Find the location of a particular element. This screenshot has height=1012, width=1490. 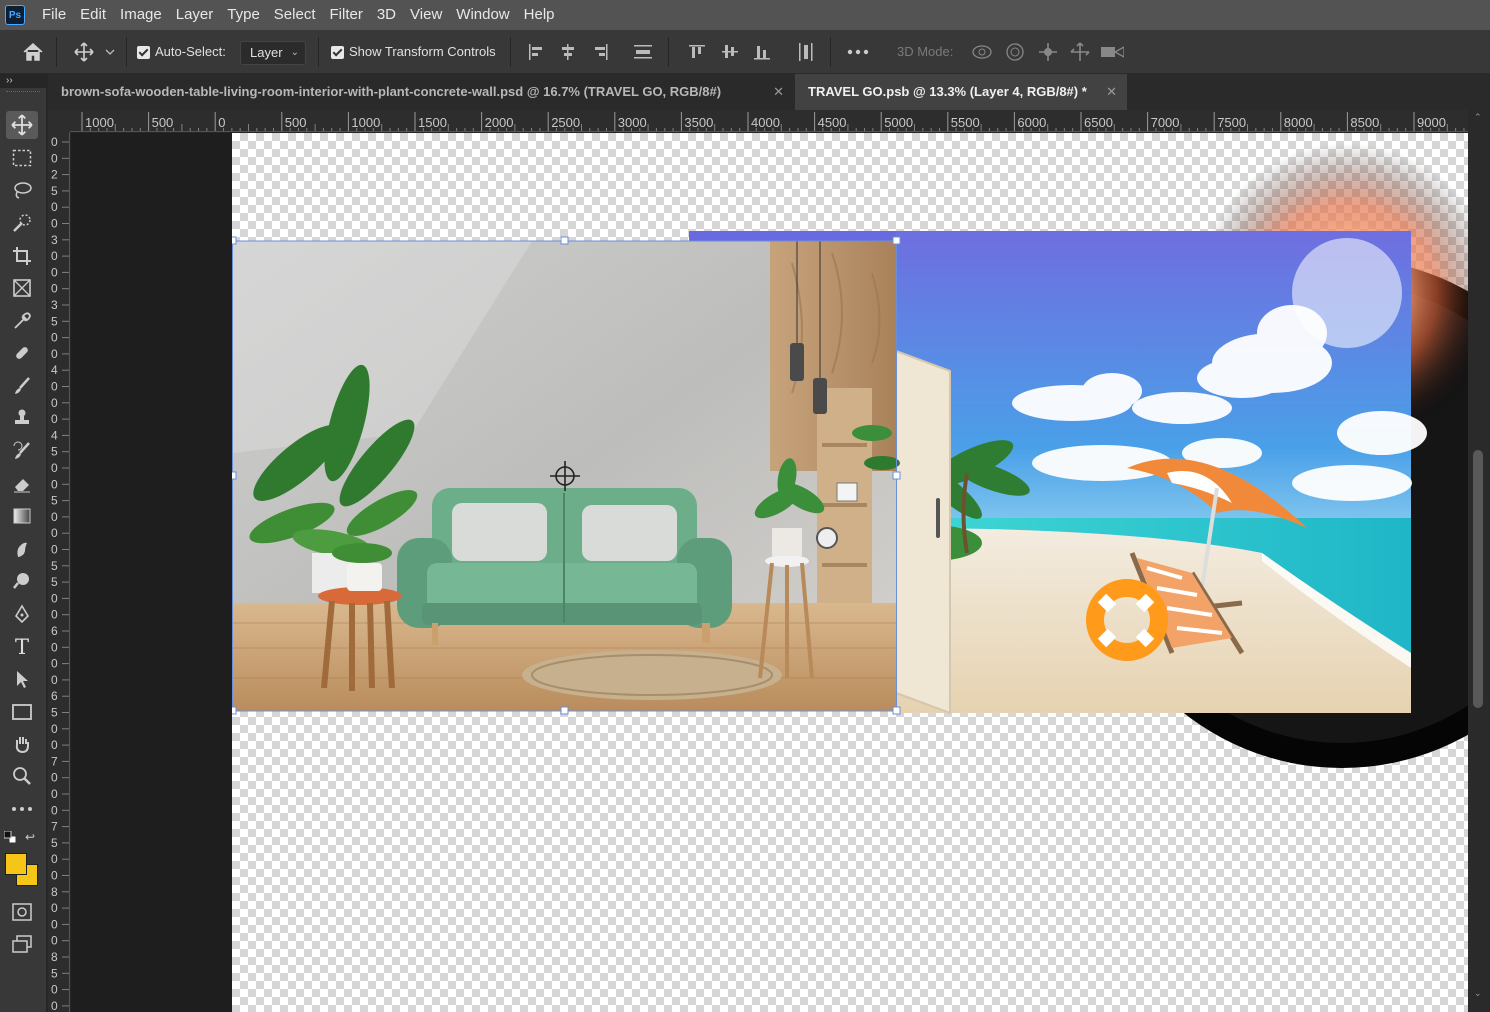

menu-layer: Layer is located at coordinates (195, 15).